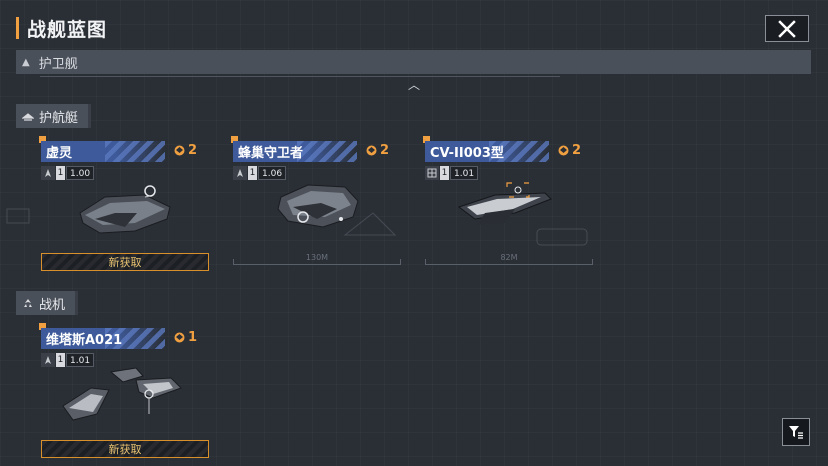 The height and width of the screenshot is (466, 828). I want to click on ship-card-hive-guardian: 蜂巢守卫者 2 1 1.06 130M, so click(316, 203).